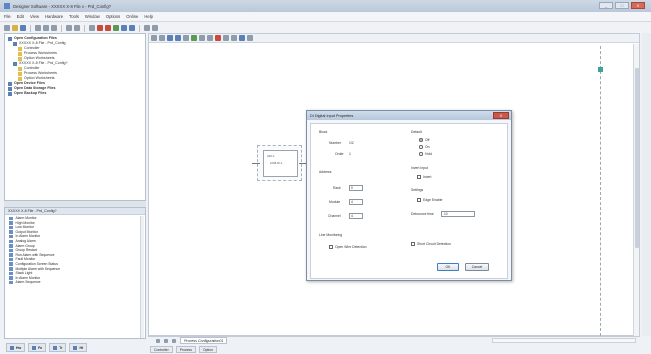 This screenshot has width=651, height=354. I want to click on address-section-label: Address, so click(325, 172).